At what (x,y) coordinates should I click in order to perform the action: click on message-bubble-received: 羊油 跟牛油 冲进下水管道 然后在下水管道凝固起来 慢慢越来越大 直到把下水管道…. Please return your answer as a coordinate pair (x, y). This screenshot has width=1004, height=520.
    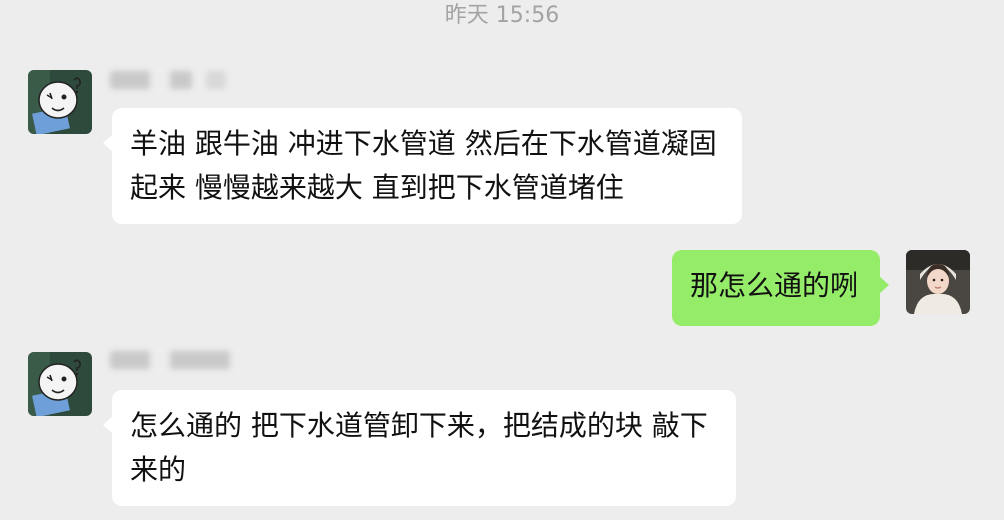
    Looking at the image, I should click on (422, 166).